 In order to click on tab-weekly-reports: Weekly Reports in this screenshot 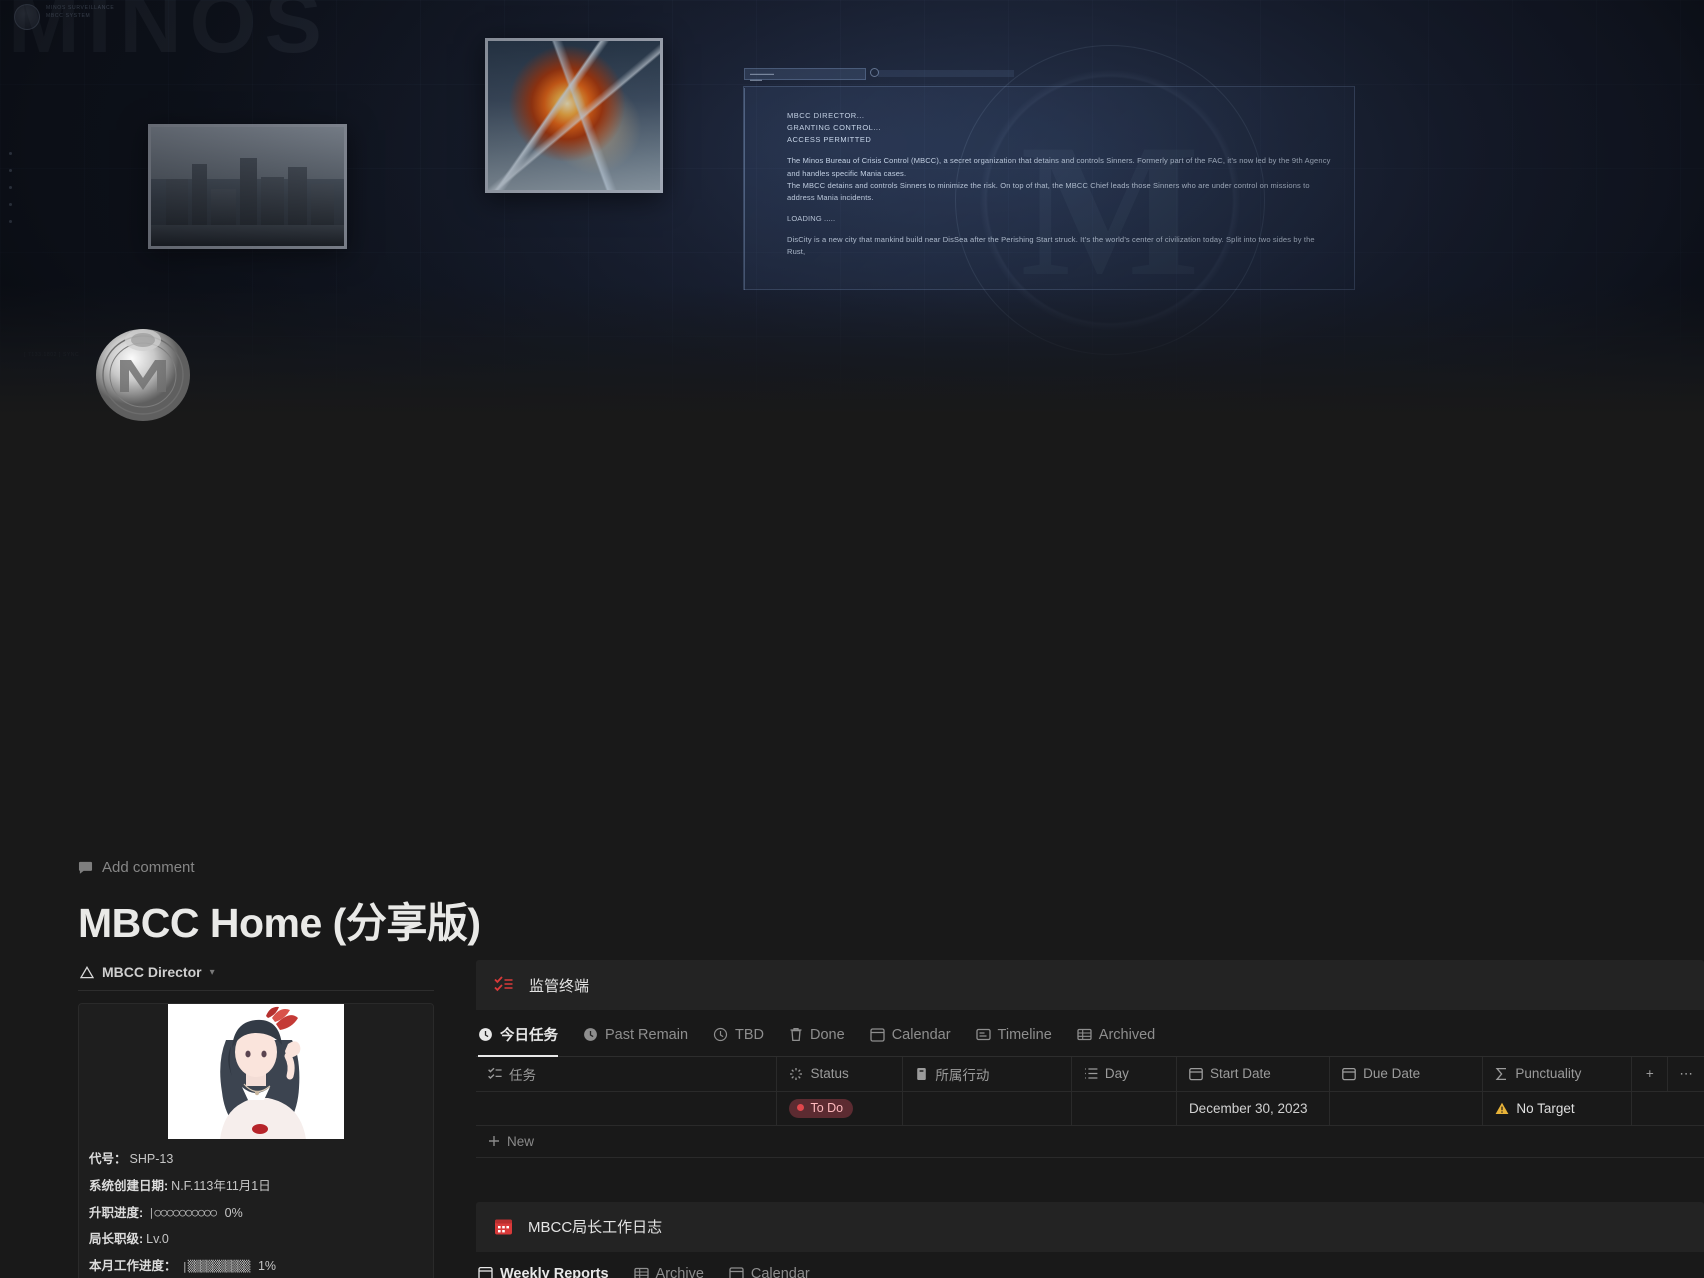, I will do `click(543, 1272)`.